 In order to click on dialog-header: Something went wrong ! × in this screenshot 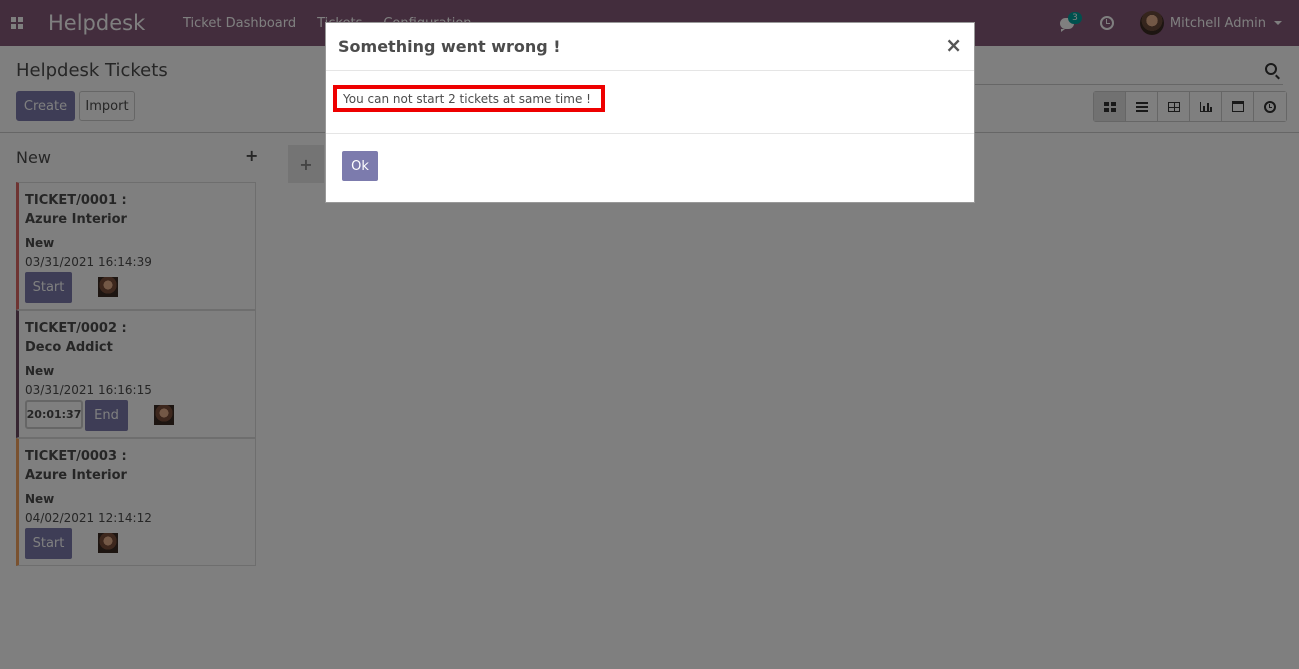, I will do `click(650, 47)`.